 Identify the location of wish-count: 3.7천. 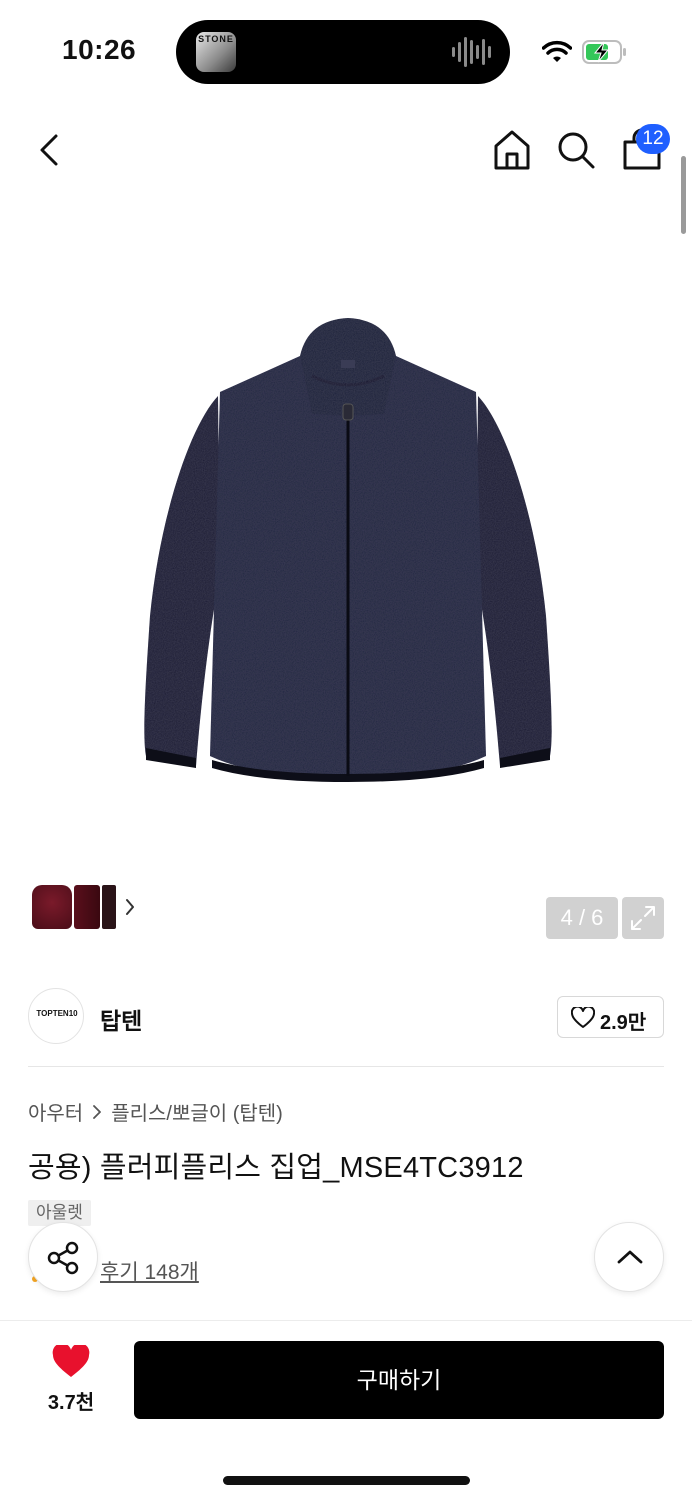
(71, 1403).